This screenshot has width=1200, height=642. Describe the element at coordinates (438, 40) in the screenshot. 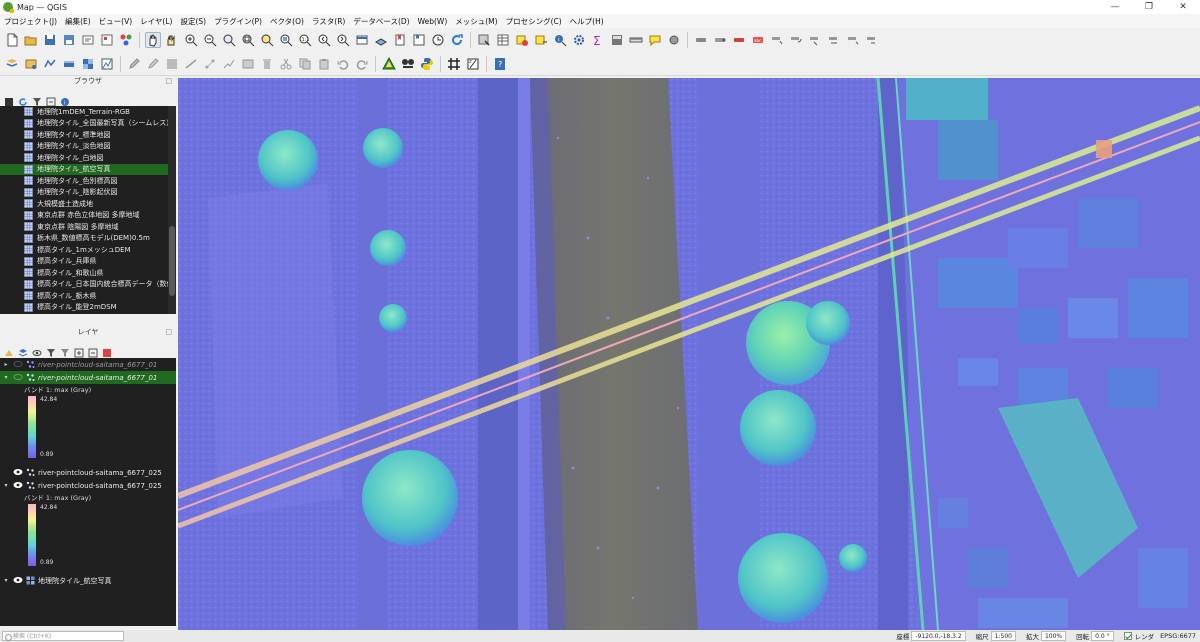

I see `temporal-controller-icon` at that location.